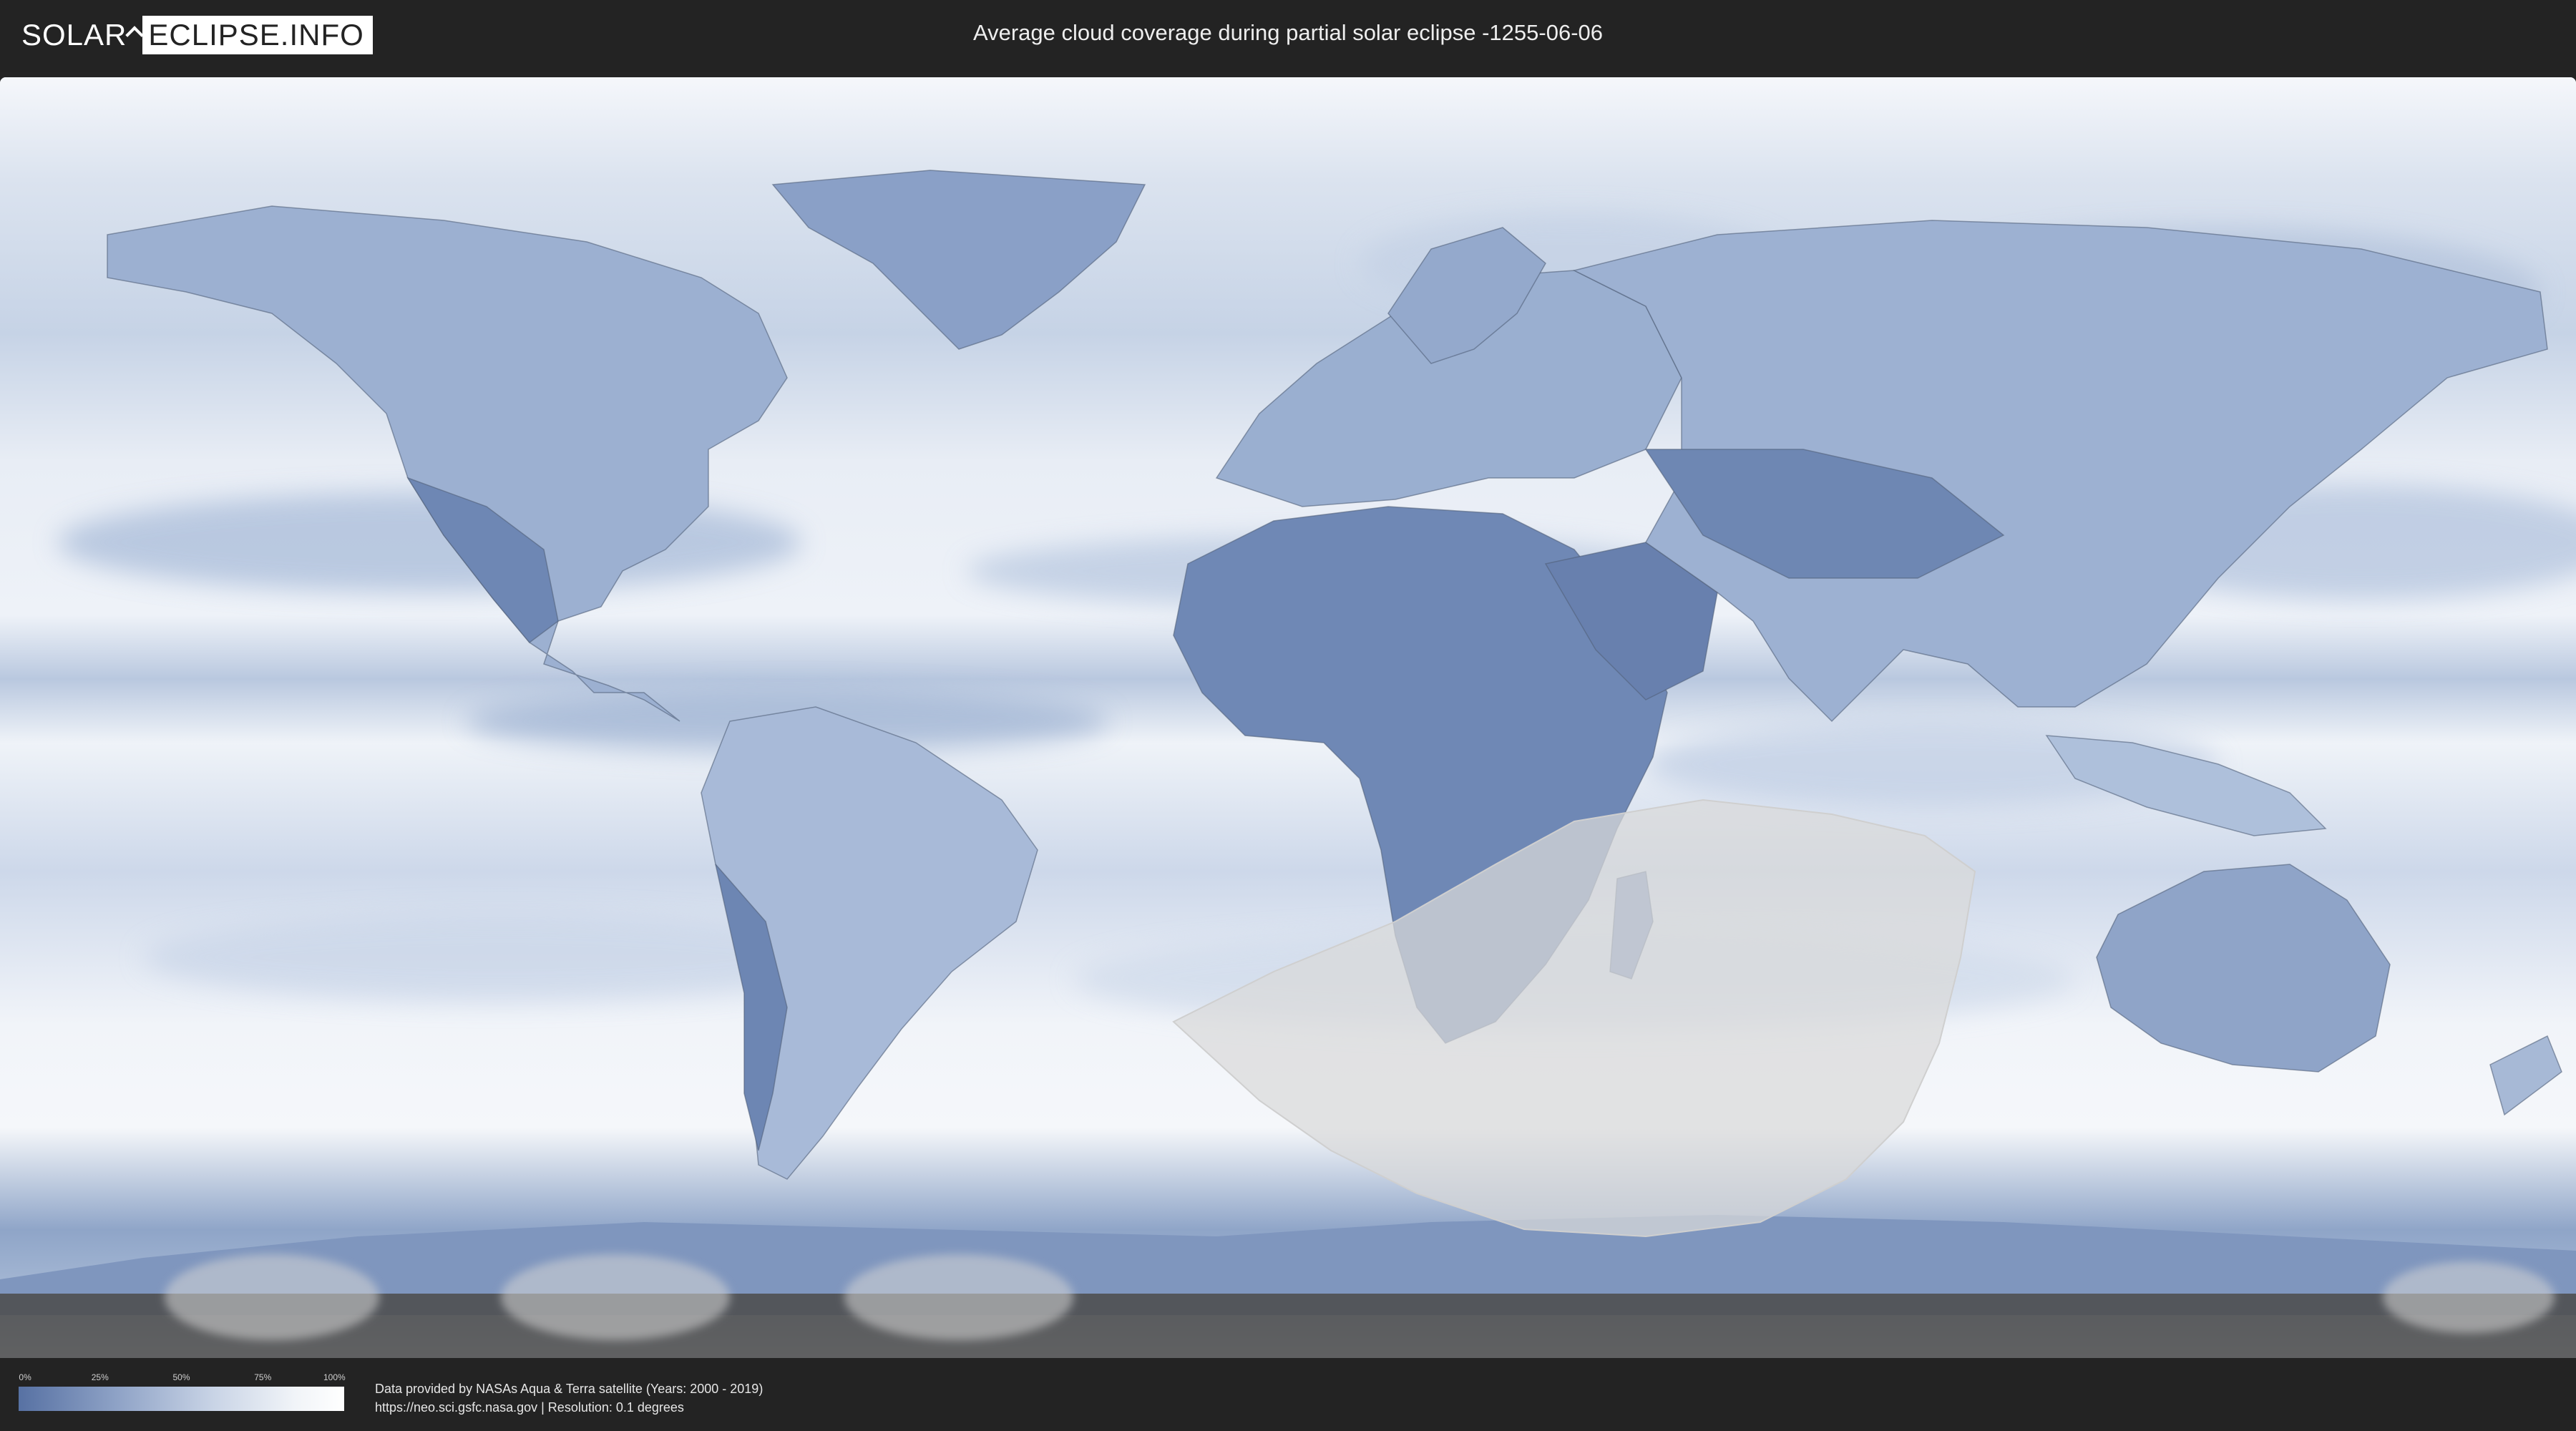 This screenshot has height=1431, width=2576. Describe the element at coordinates (181, 1399) in the screenshot. I see `legend-color-bar` at that location.